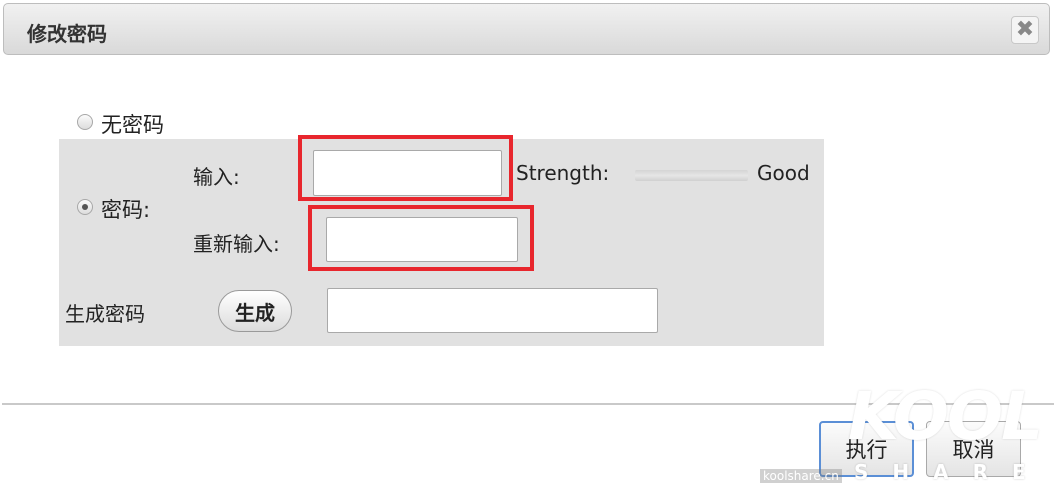  What do you see at coordinates (526, 29) in the screenshot?
I see `dialog-titlebar: 修改密码 ✖` at bounding box center [526, 29].